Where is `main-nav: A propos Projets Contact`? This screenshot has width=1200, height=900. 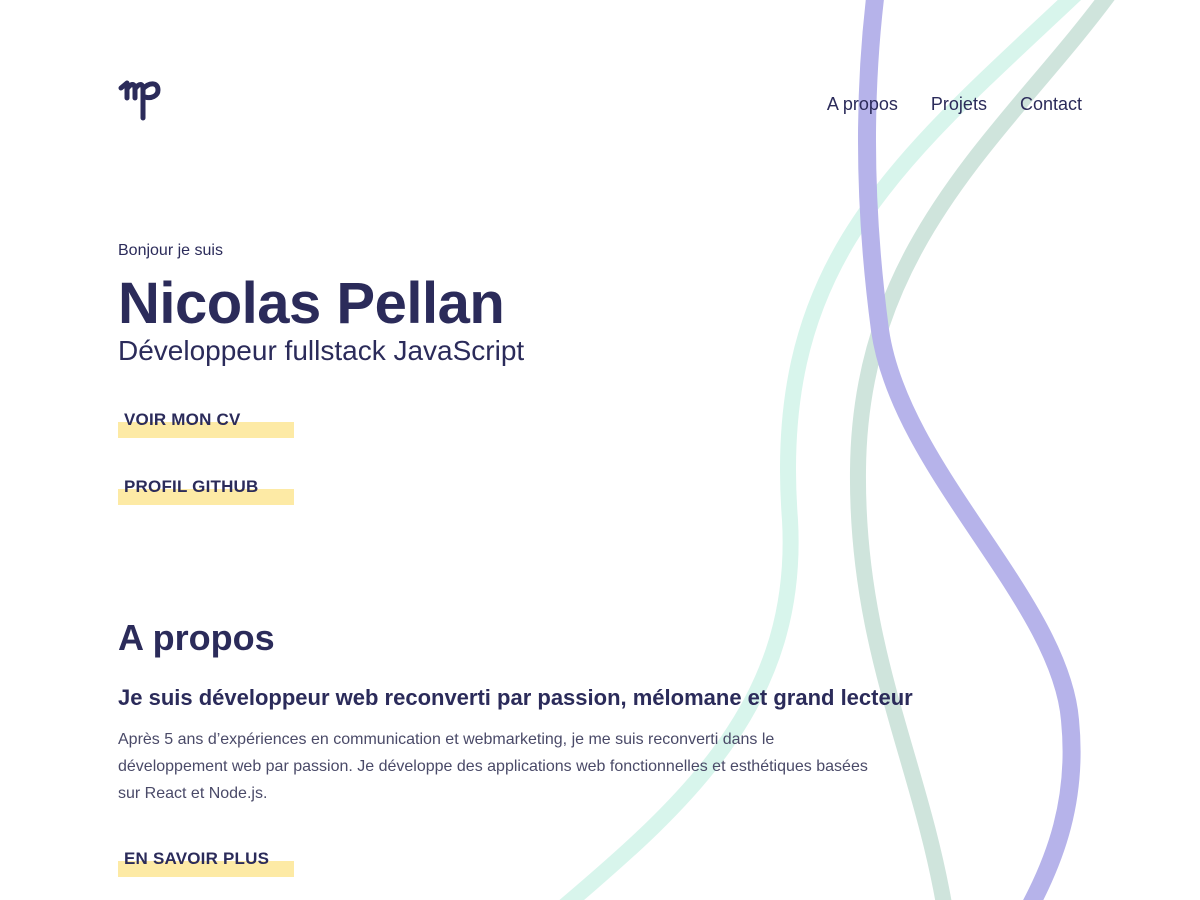 main-nav: A propos Projets Contact is located at coordinates (954, 104).